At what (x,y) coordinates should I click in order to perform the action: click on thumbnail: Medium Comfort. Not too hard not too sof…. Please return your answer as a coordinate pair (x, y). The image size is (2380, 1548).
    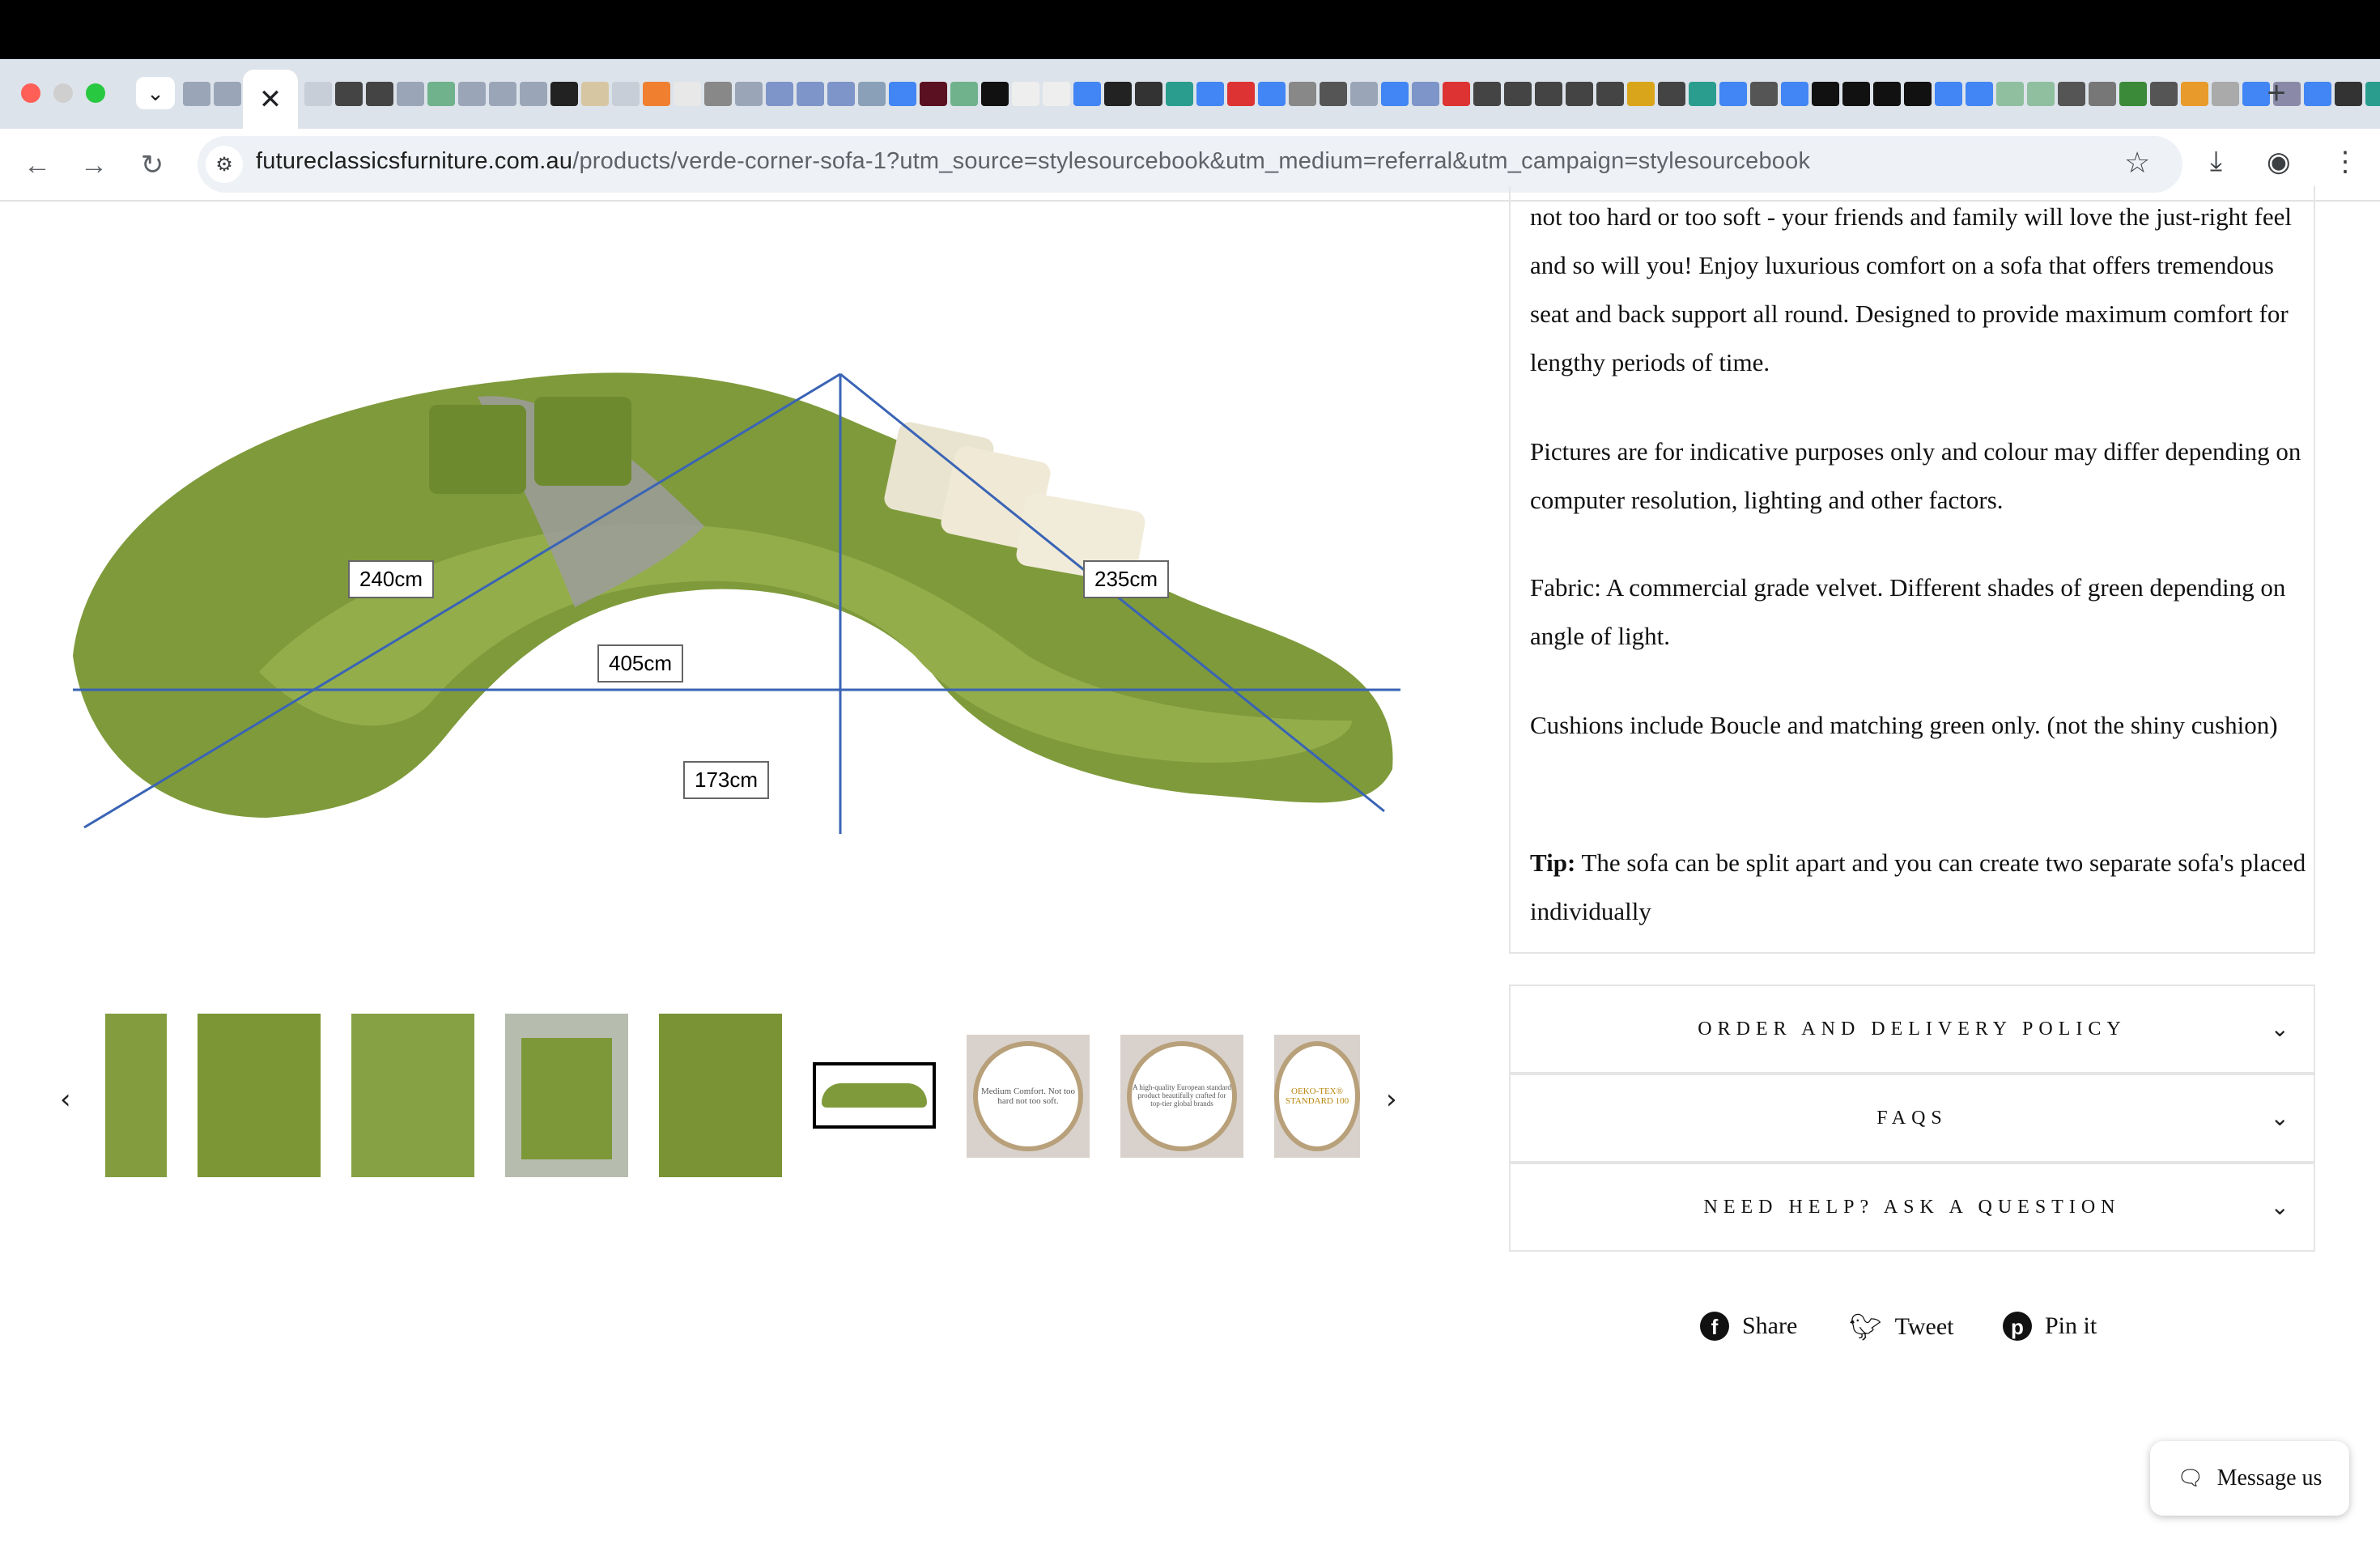
    Looking at the image, I should click on (1028, 1097).